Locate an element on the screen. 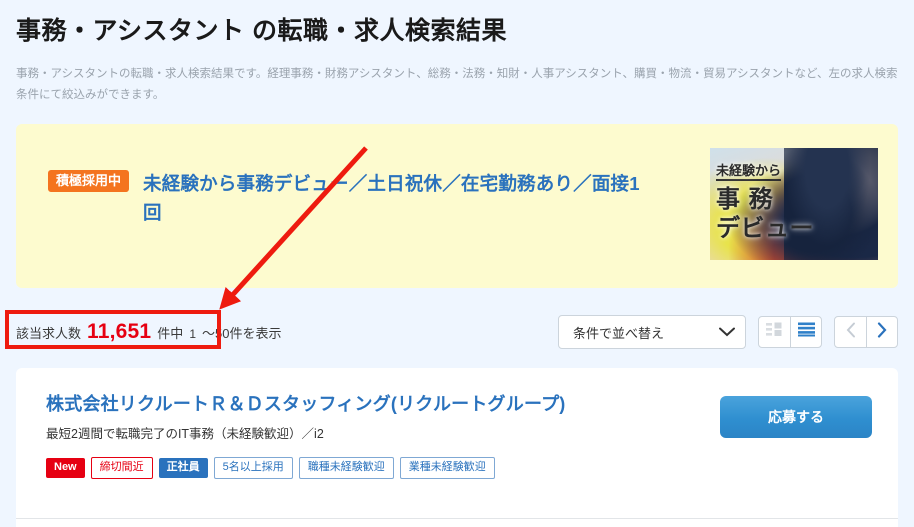 The height and width of the screenshot is (527, 914). list-view-button is located at coordinates (805, 332).